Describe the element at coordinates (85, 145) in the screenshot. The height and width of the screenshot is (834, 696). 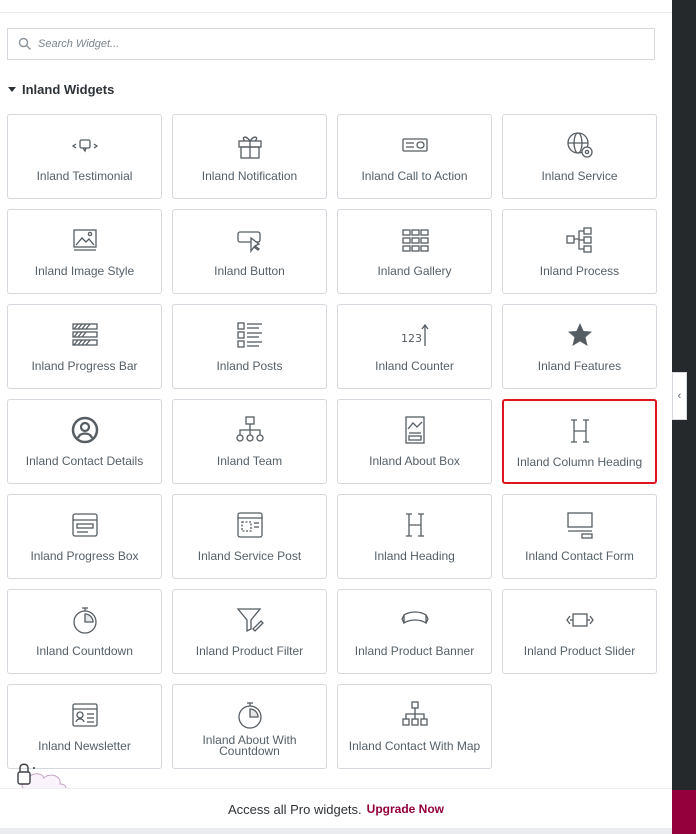
I see `testimonial-icon` at that location.